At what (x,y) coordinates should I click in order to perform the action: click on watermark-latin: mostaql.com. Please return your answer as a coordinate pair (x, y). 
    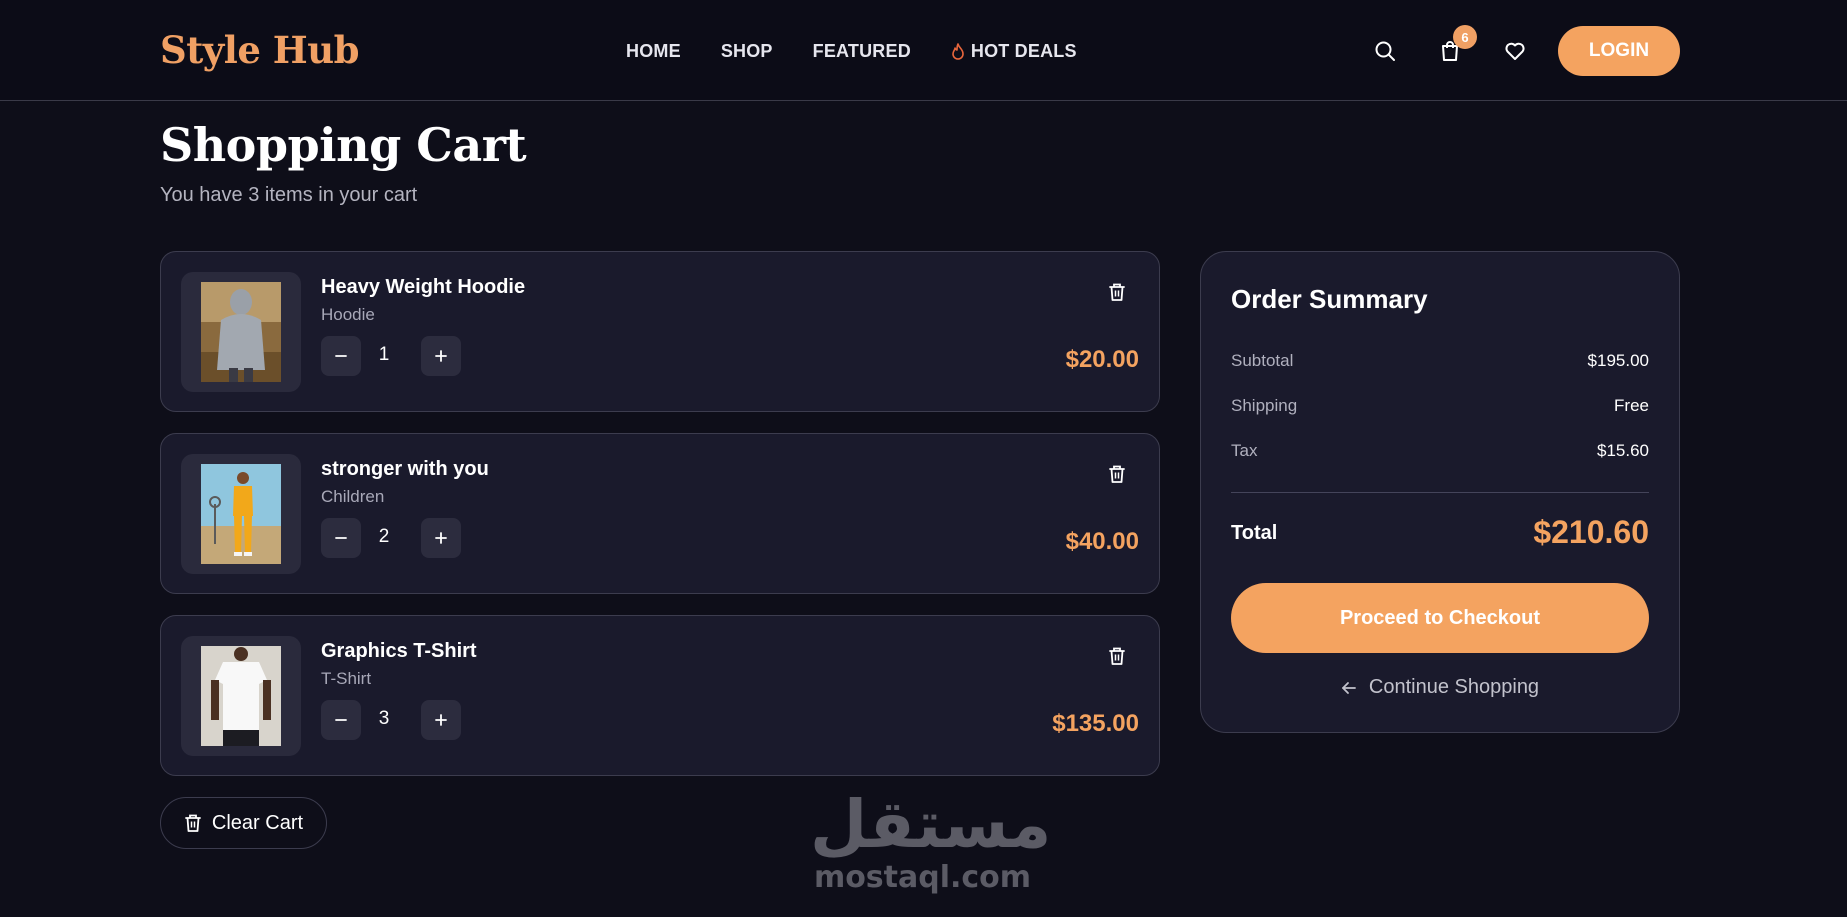
    Looking at the image, I should click on (922, 877).